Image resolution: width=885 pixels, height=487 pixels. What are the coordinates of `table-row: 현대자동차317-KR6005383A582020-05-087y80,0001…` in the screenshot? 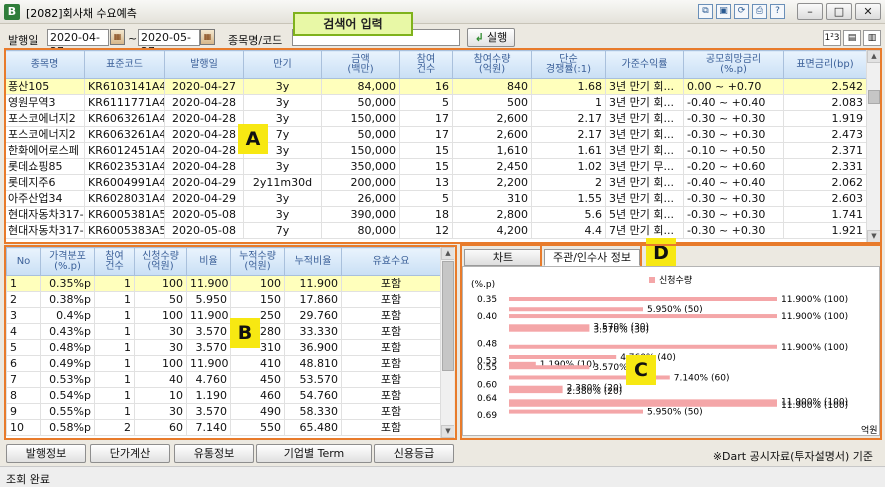 It's located at (435, 230).